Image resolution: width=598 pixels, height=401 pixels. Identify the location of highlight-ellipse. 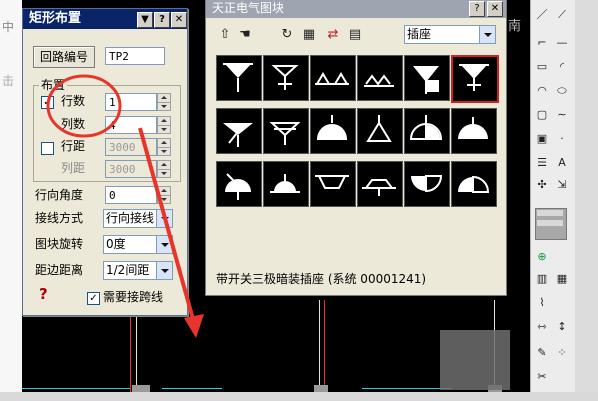
(84, 106).